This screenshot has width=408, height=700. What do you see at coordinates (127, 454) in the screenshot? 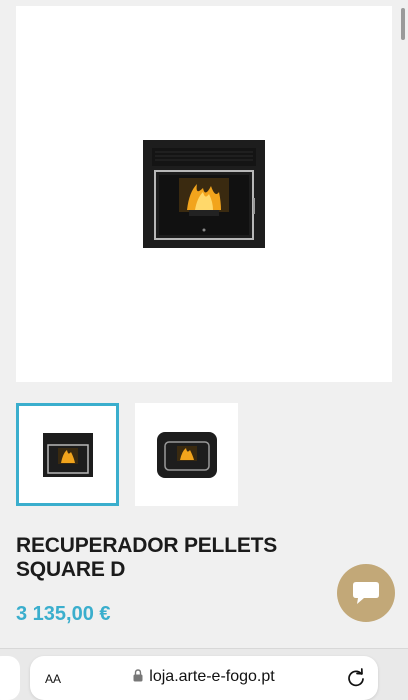
I see `thumbnail-gallery` at bounding box center [127, 454].